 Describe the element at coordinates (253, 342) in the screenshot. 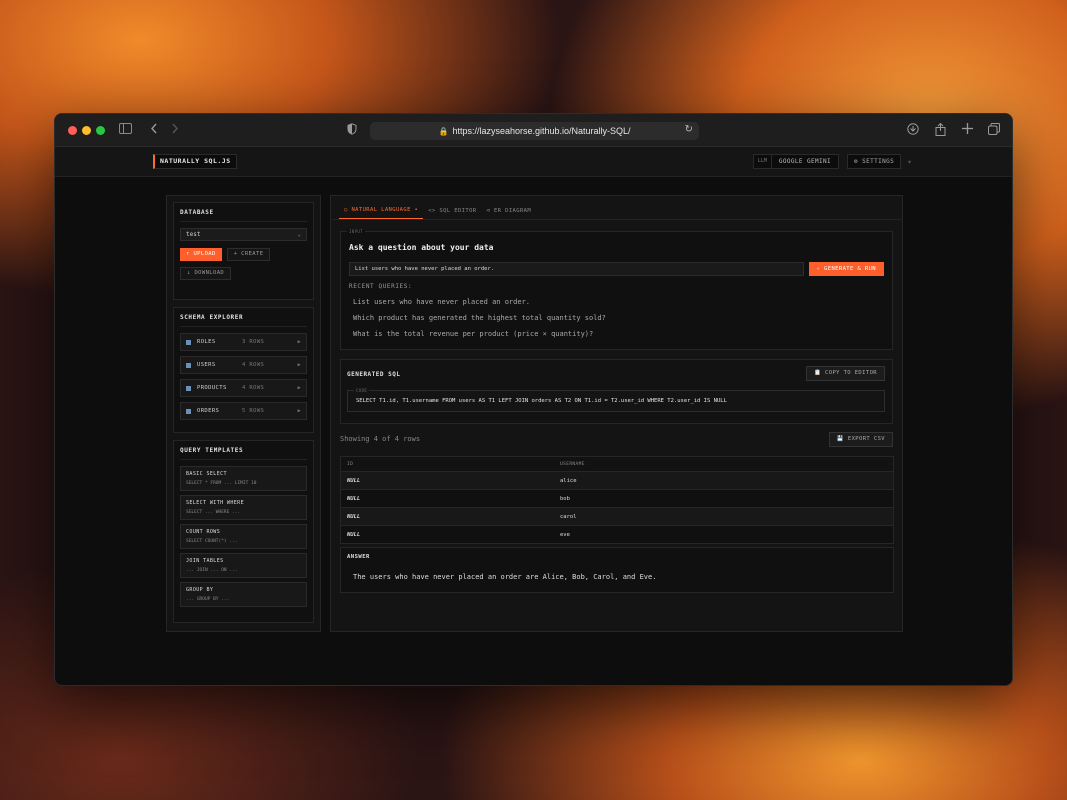

I see `schema-row-count: 3 ROWS` at that location.